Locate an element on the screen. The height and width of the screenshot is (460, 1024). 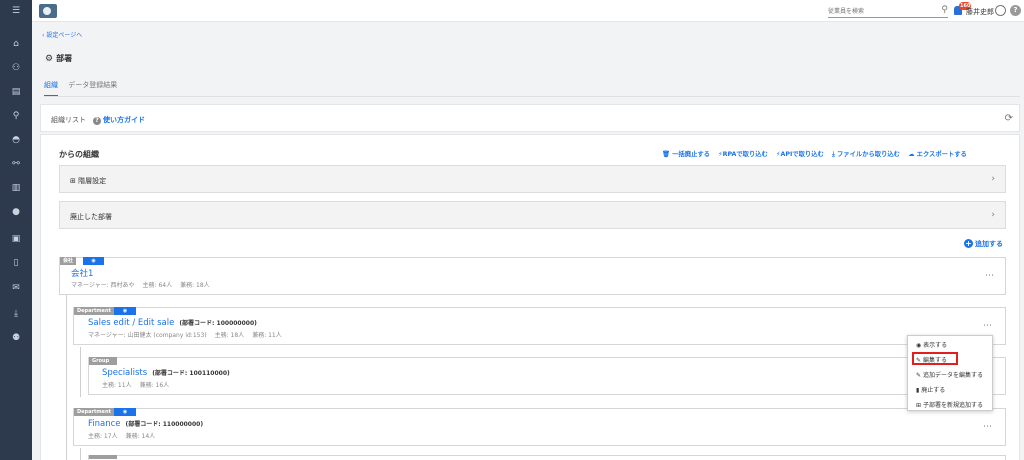
usage-guide-label: 使い方ガイド is located at coordinates (124, 120).